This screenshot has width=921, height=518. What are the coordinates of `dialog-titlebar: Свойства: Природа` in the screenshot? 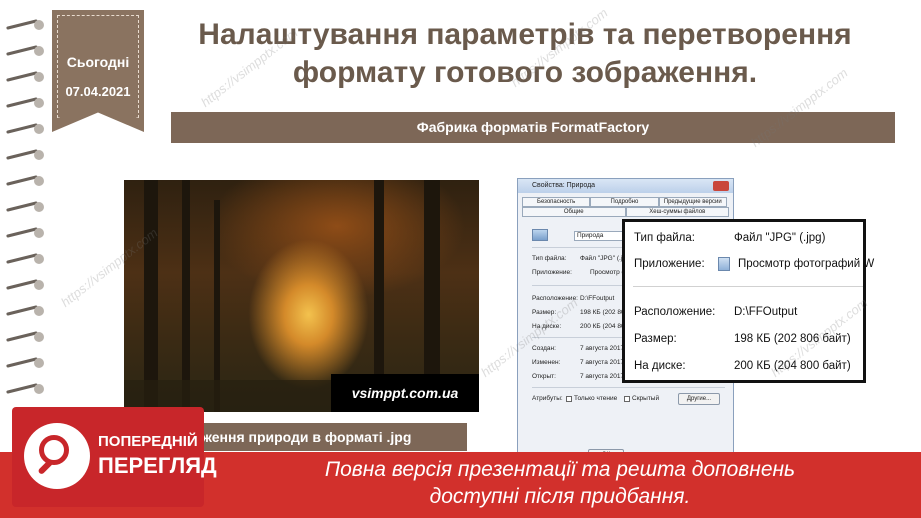 It's located at (625, 186).